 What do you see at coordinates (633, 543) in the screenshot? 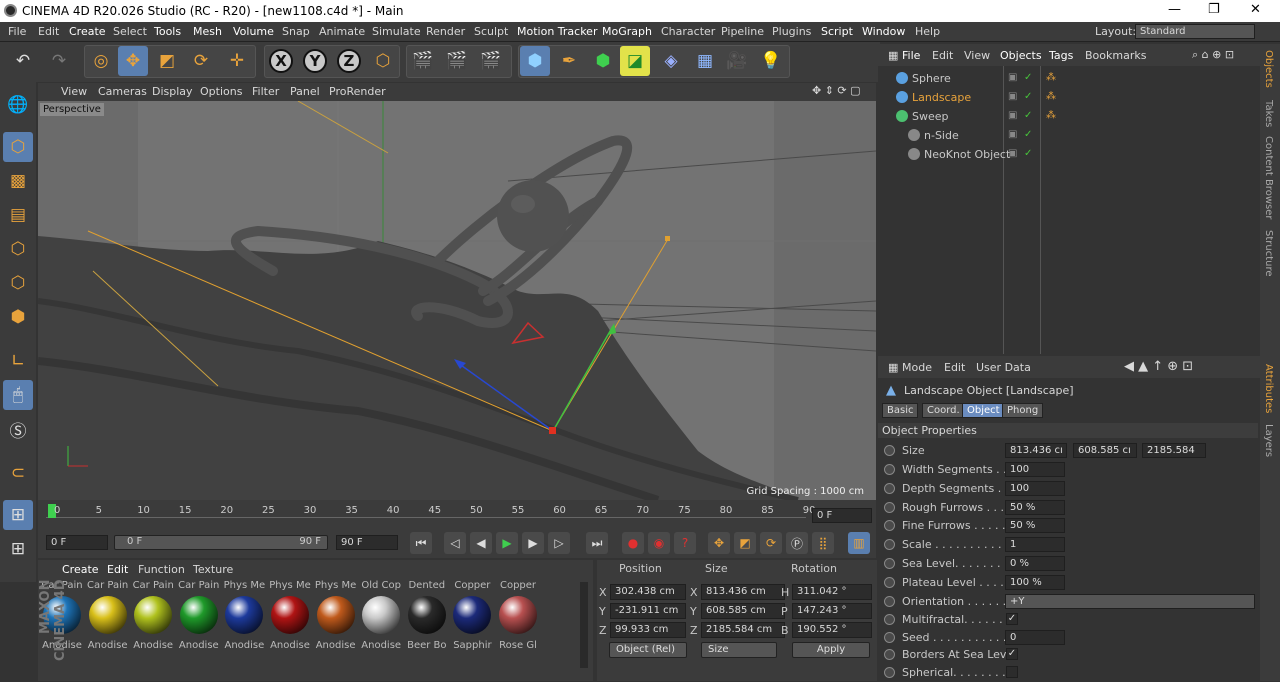
I see `record-icon: ●` at bounding box center [633, 543].